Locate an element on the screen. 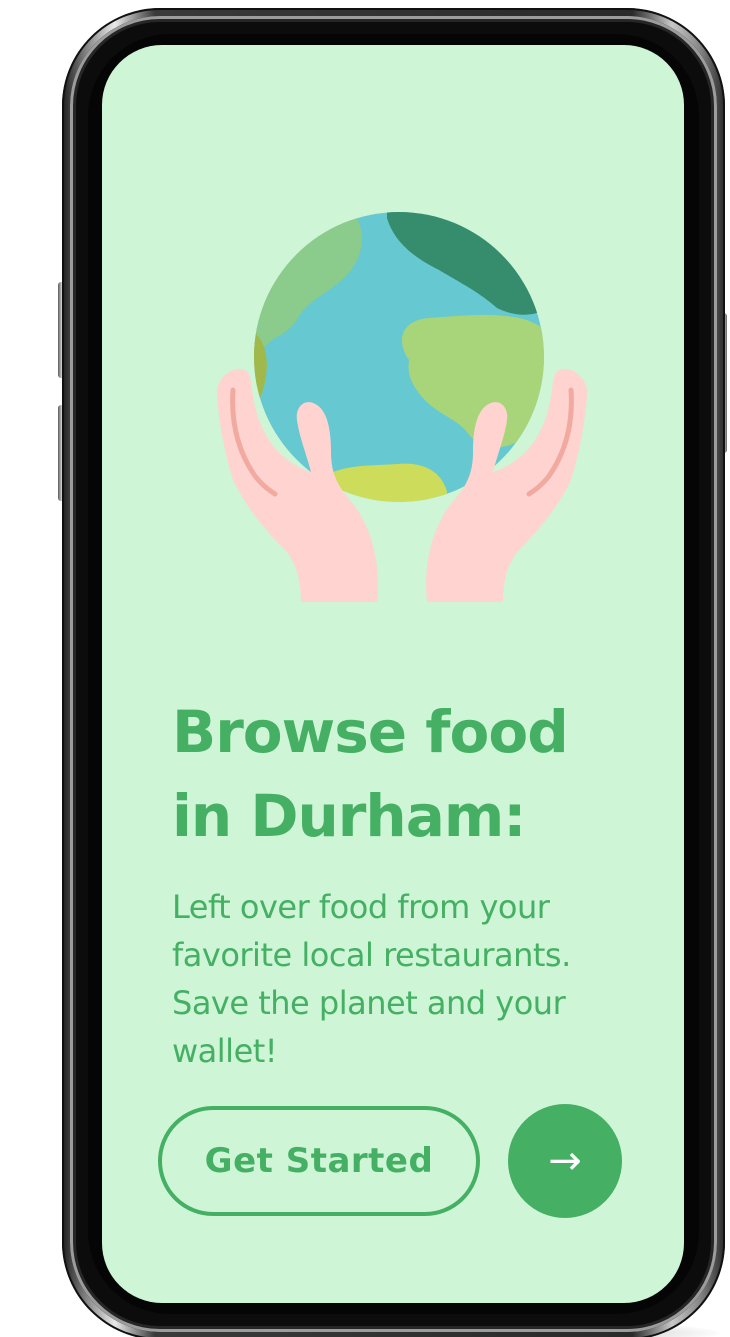 The height and width of the screenshot is (1337, 730). arrow-right-icon: → is located at coordinates (565, 1161).